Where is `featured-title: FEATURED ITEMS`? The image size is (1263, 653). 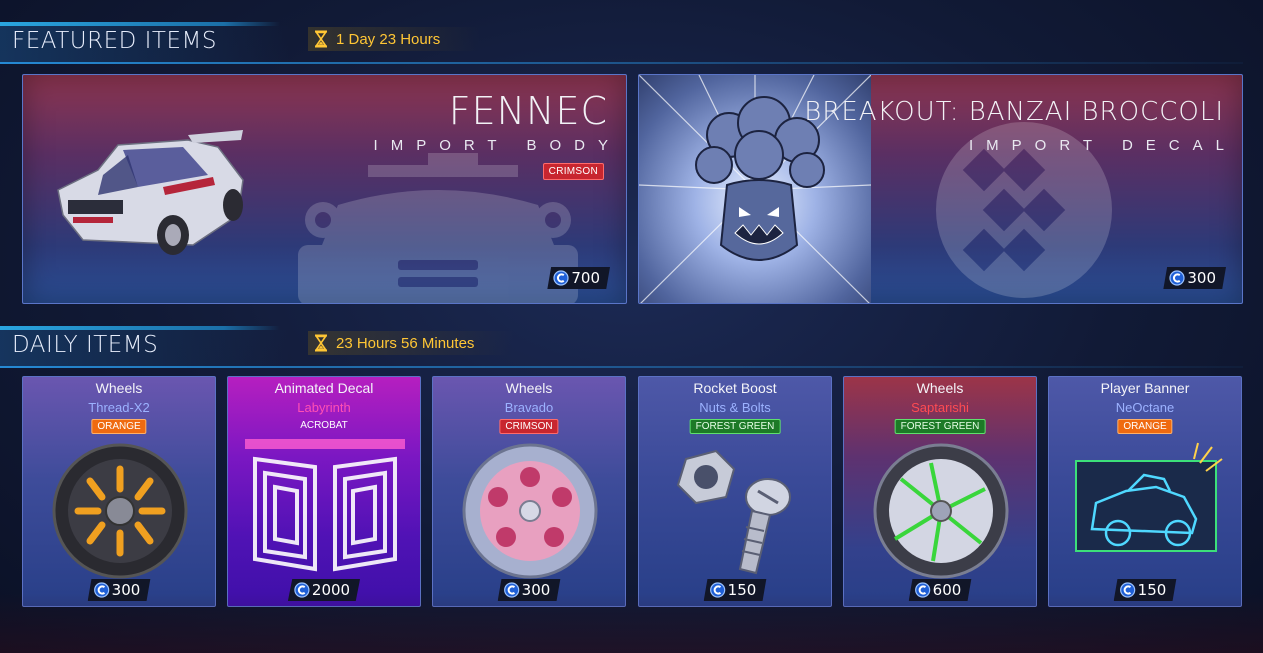
featured-title: FEATURED ITEMS is located at coordinates (114, 41).